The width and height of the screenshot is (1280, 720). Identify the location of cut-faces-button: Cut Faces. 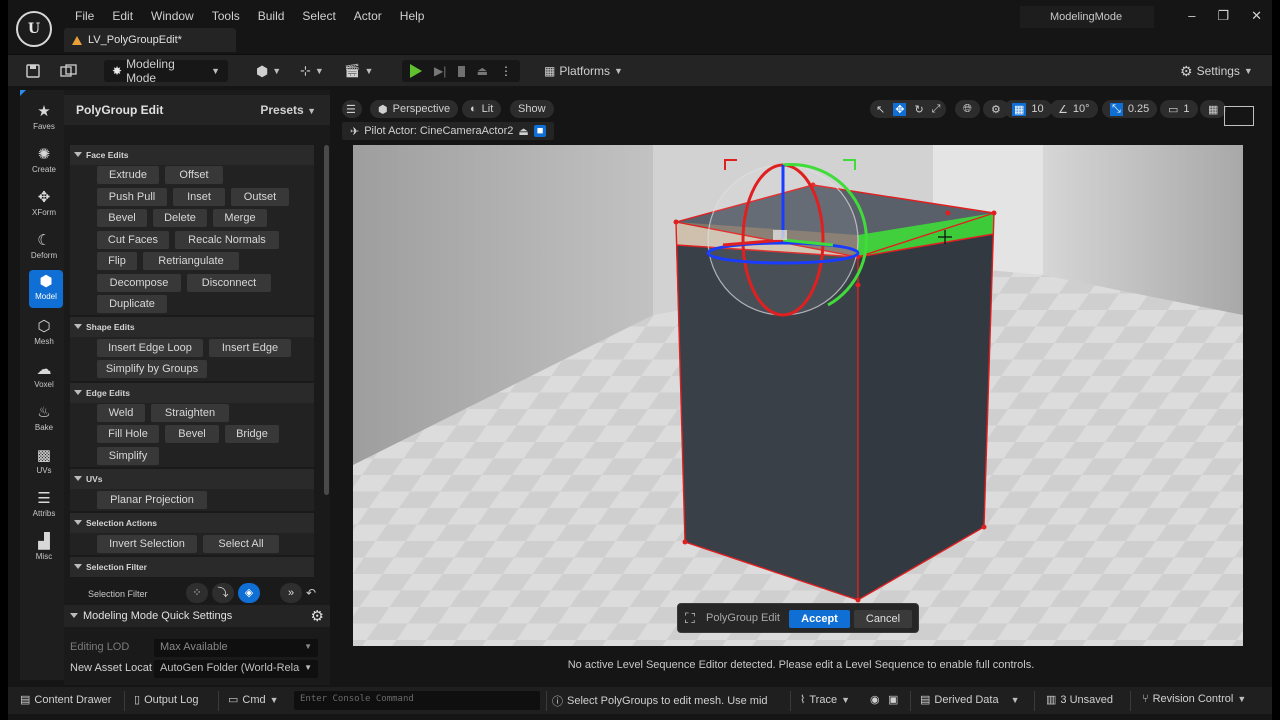
(133, 240).